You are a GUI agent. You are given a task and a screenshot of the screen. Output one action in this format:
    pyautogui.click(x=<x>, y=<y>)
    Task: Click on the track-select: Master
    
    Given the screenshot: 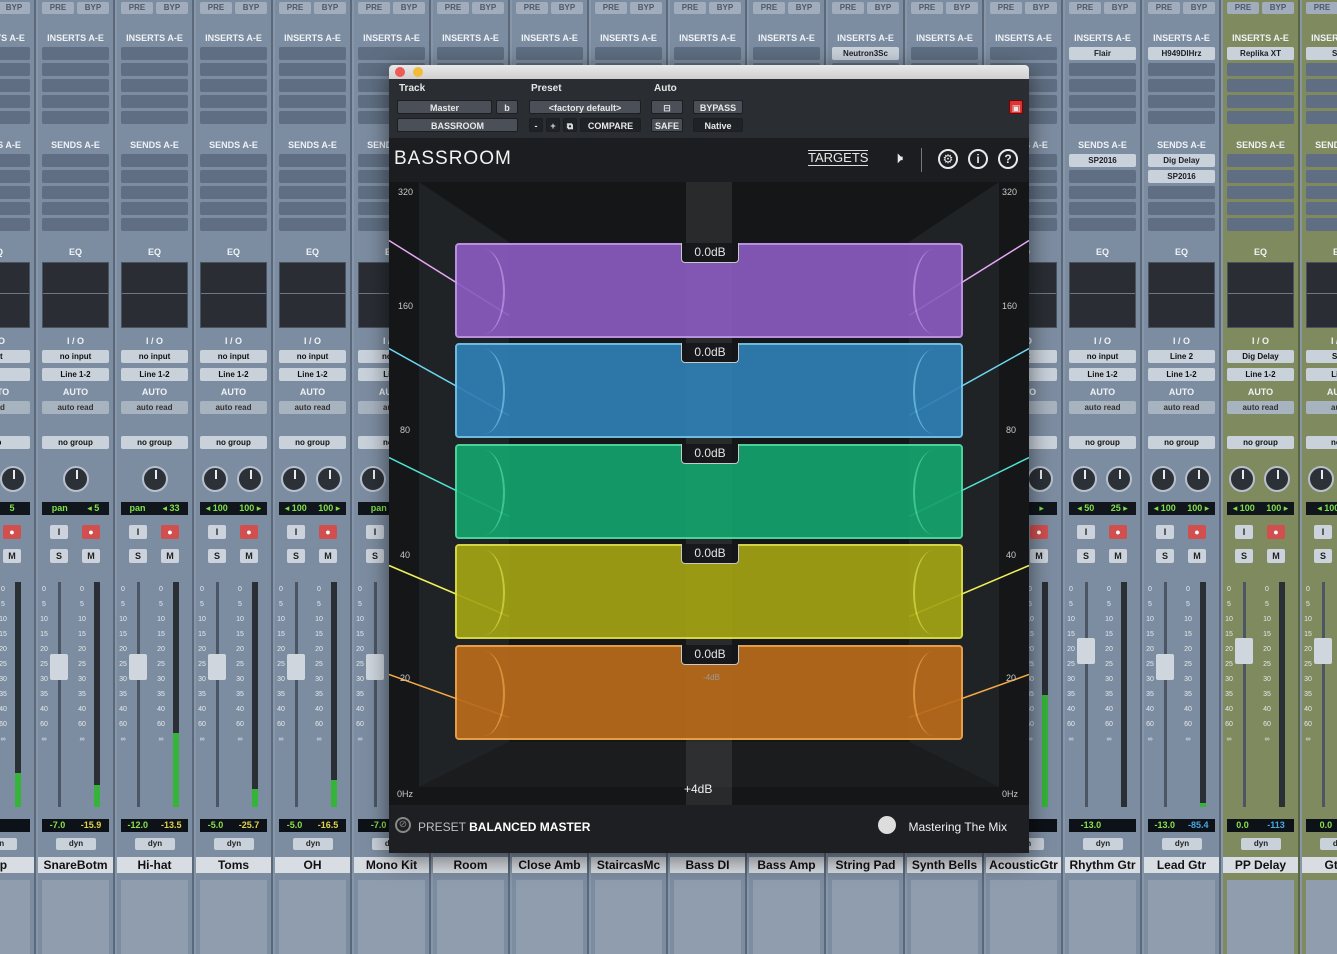 What is the action you would take?
    pyautogui.click(x=444, y=107)
    